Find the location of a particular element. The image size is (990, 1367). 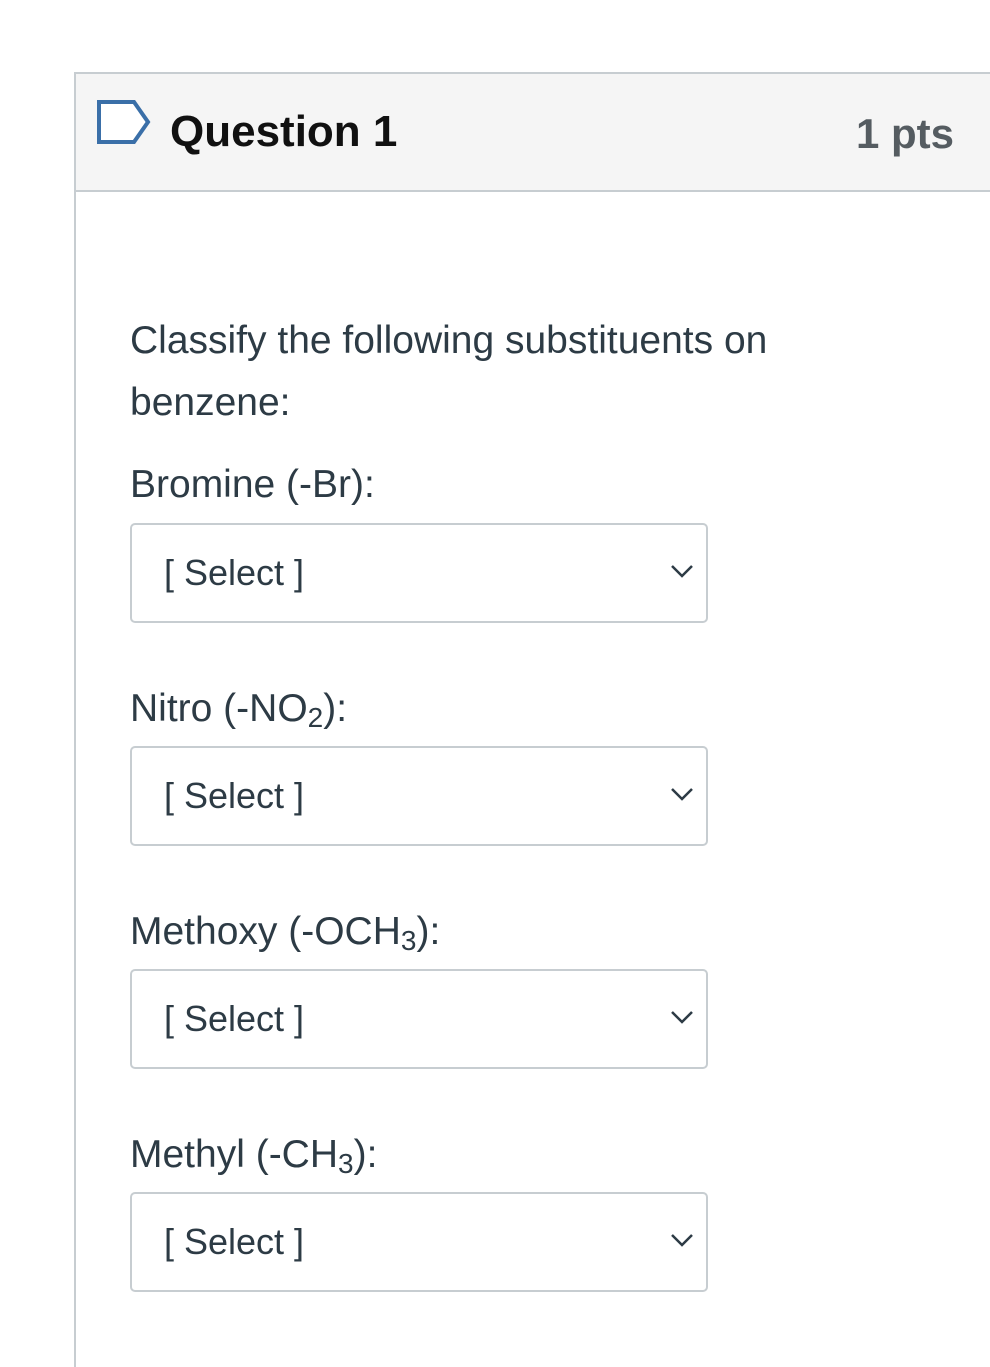

select-methoxy: [ Select ] is located at coordinates (419, 1019).